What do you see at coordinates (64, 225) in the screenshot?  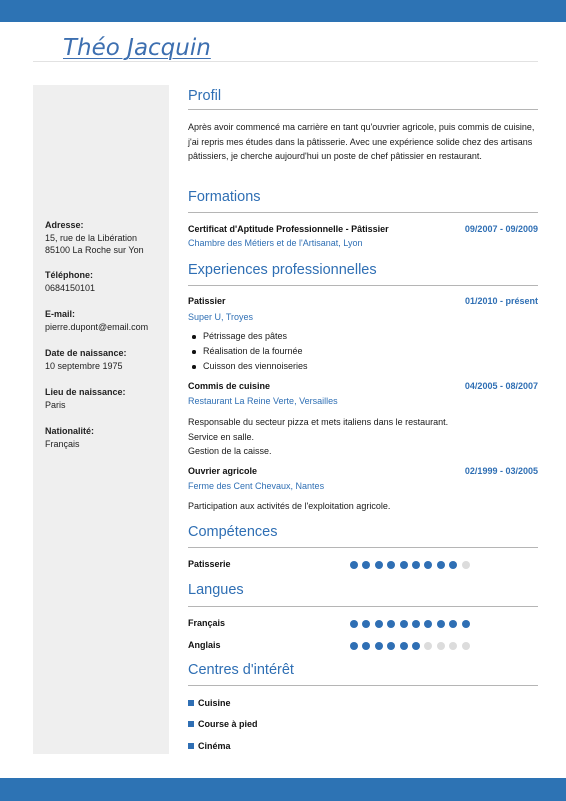 I see `address-label: Adresse:` at bounding box center [64, 225].